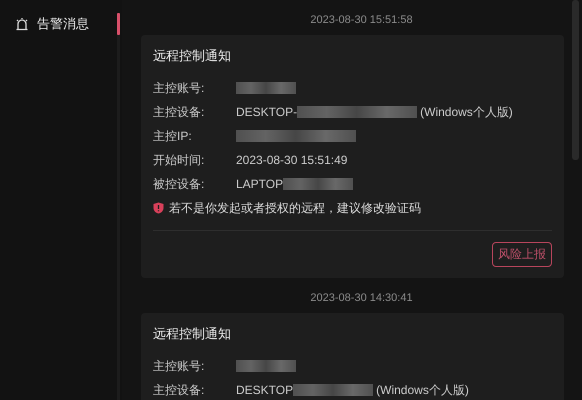 Image resolution: width=582 pixels, height=400 pixels. I want to click on field-value: DESKTOP, so click(265, 390).